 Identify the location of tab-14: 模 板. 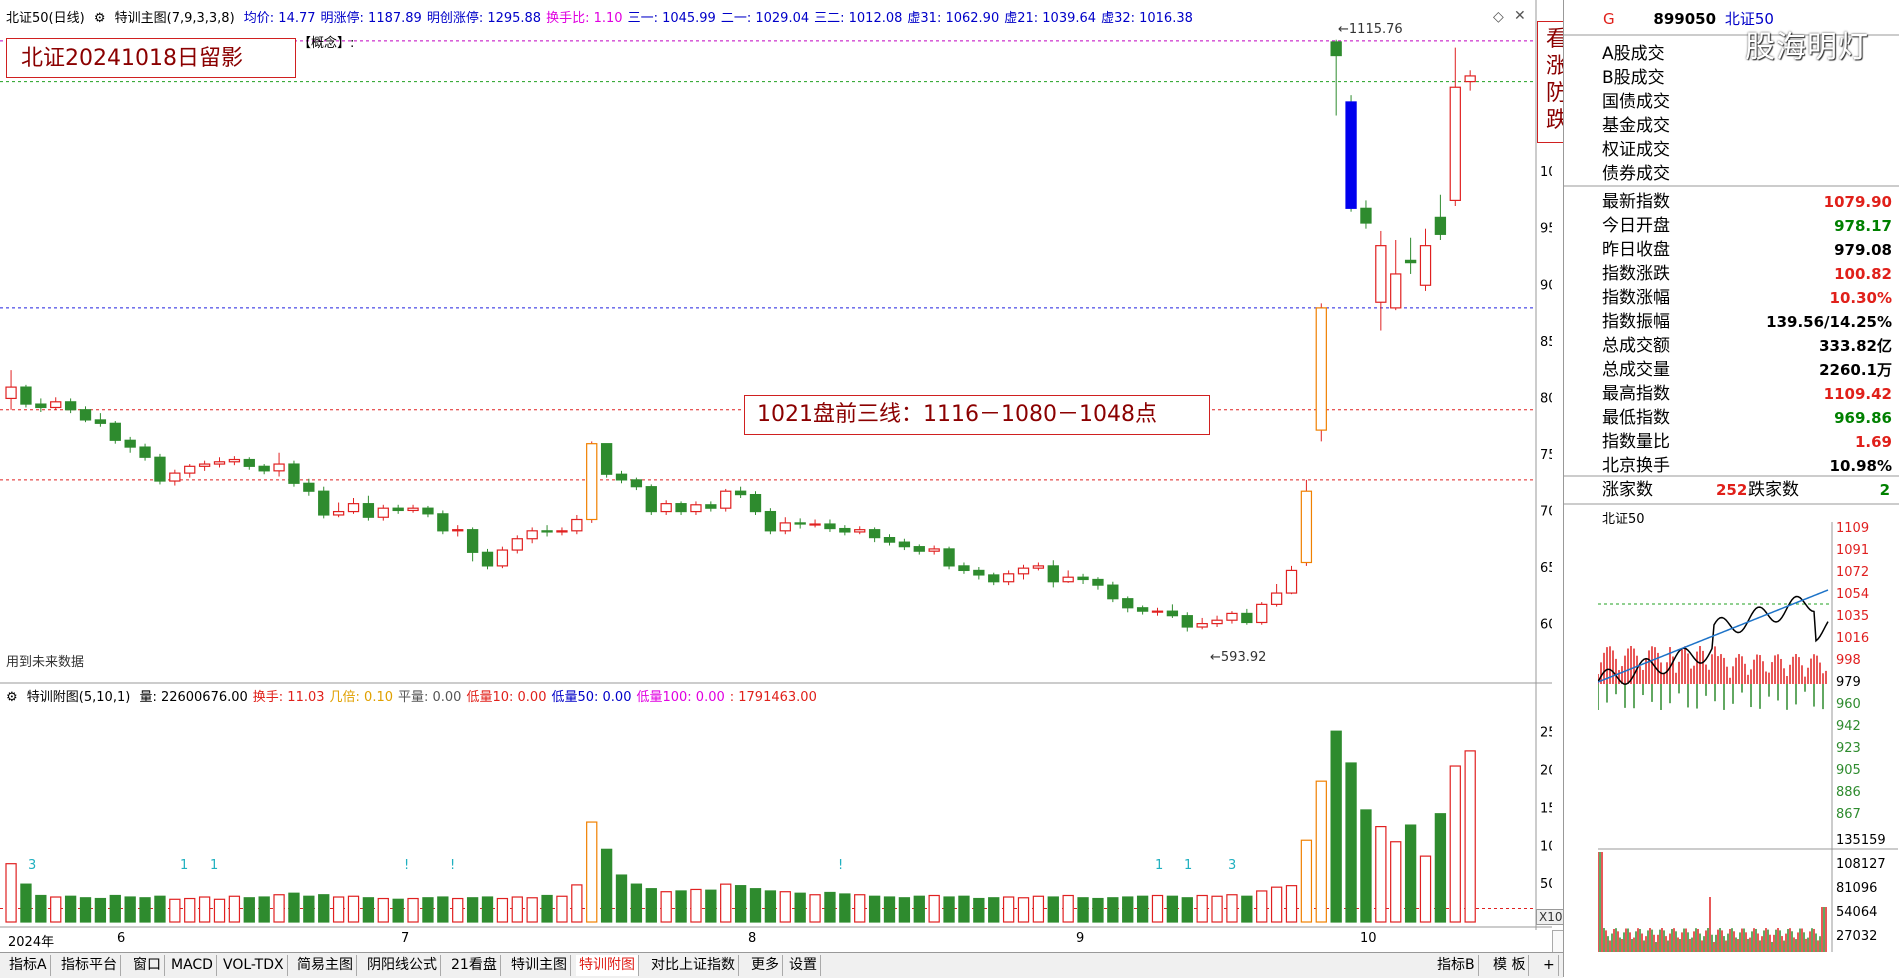
(1510, 965).